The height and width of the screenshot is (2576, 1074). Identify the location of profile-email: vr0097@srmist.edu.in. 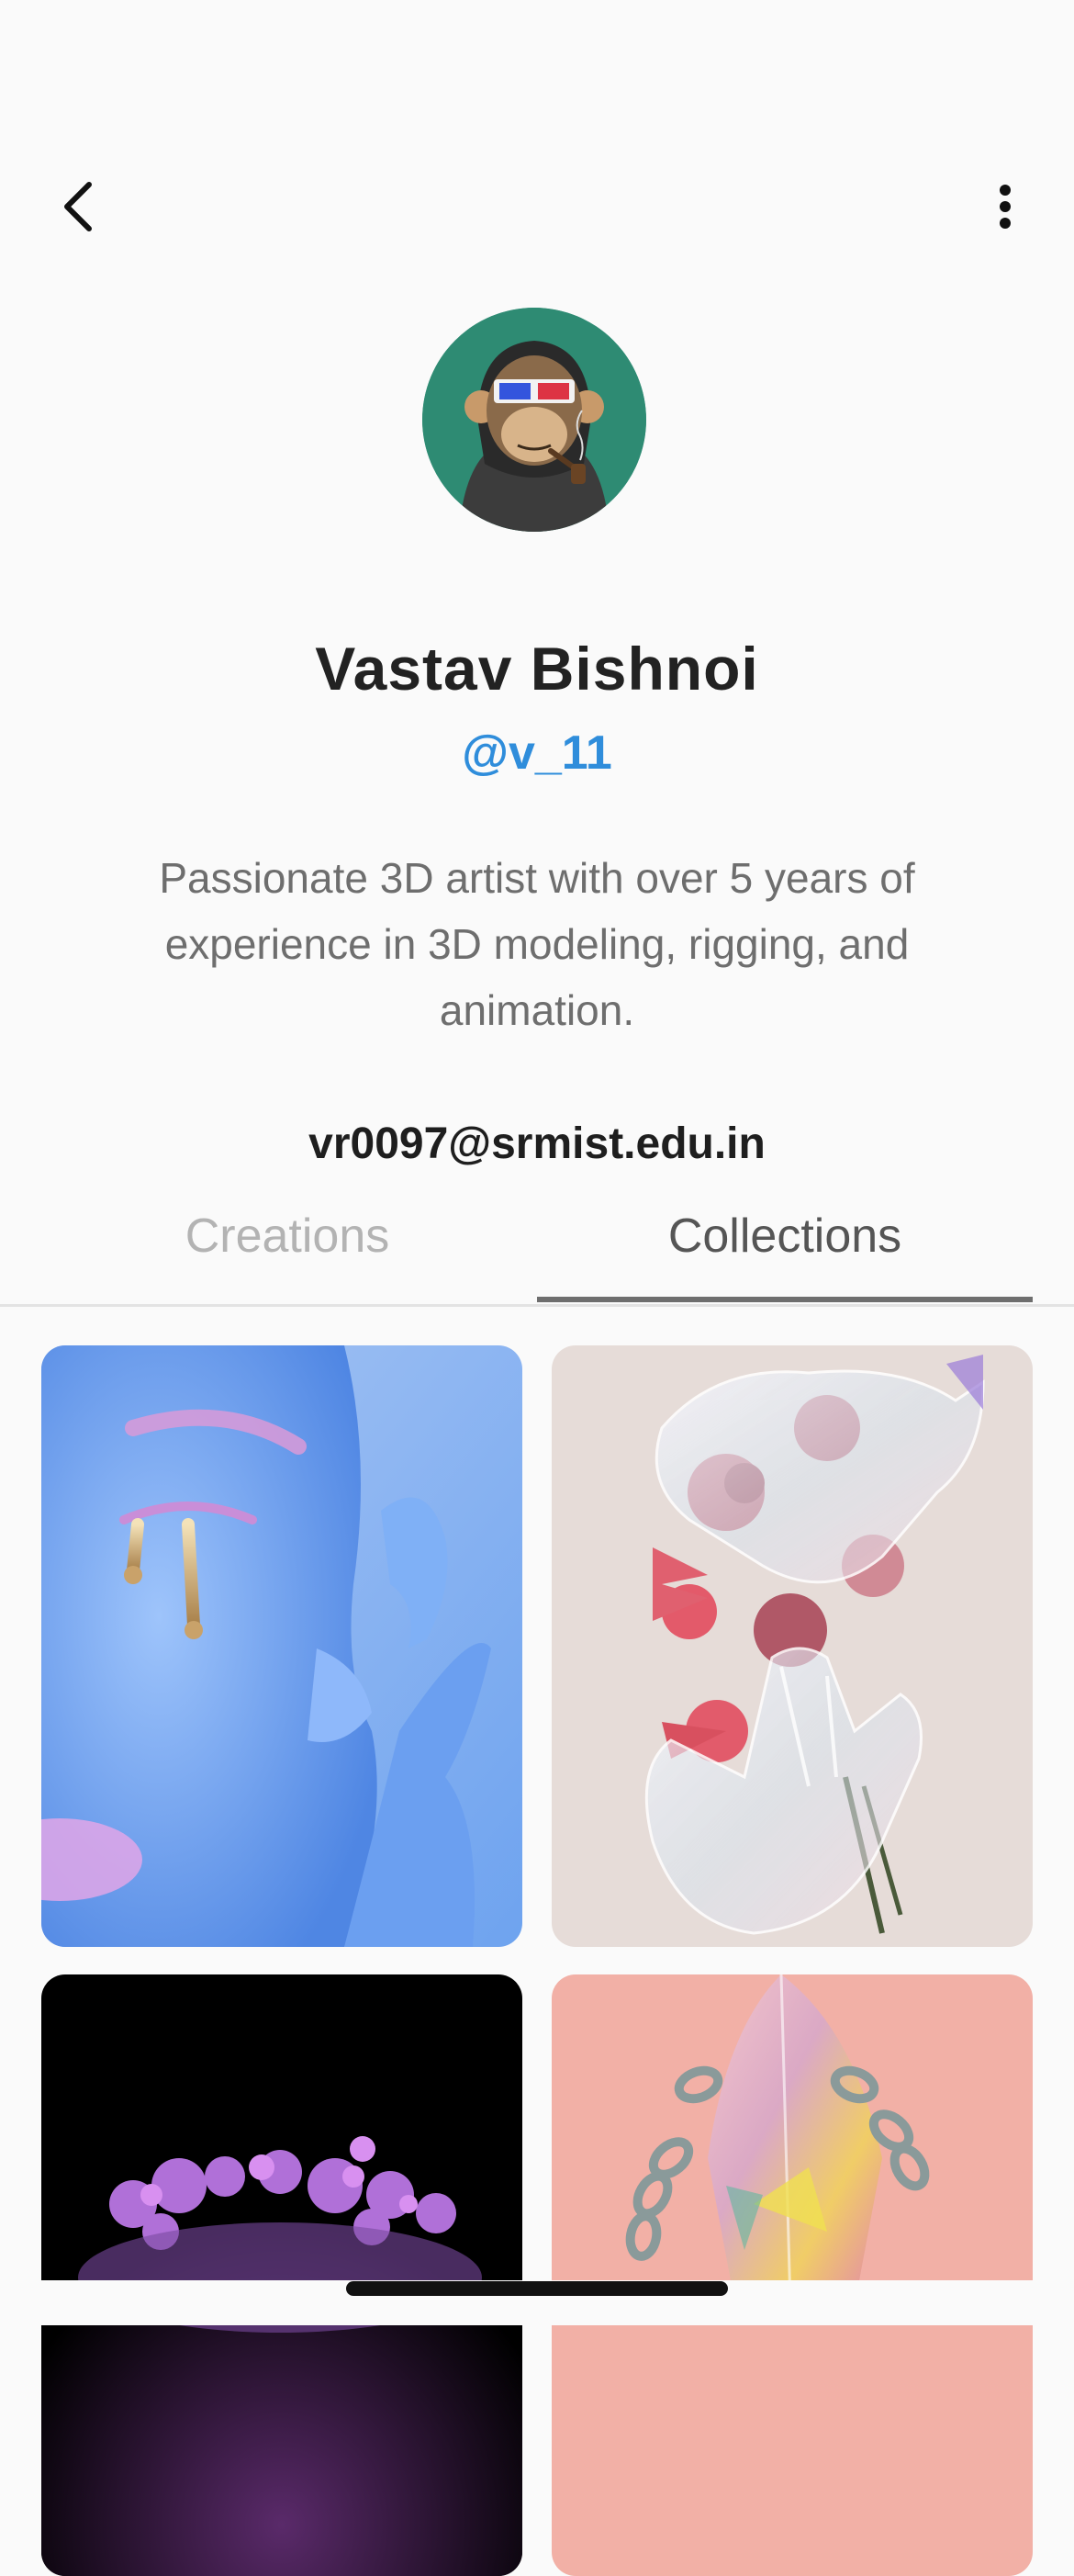
(537, 1144).